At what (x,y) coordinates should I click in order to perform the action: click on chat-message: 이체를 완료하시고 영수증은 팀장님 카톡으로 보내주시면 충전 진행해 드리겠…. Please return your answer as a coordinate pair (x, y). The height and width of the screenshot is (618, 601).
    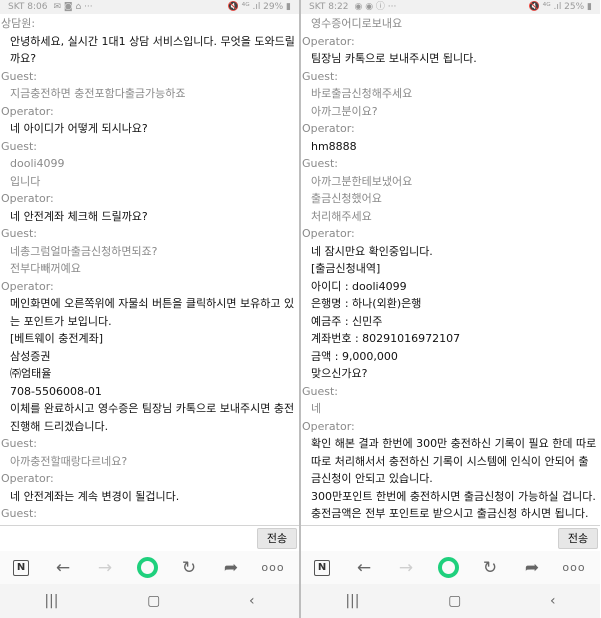
    Looking at the image, I should click on (154, 417).